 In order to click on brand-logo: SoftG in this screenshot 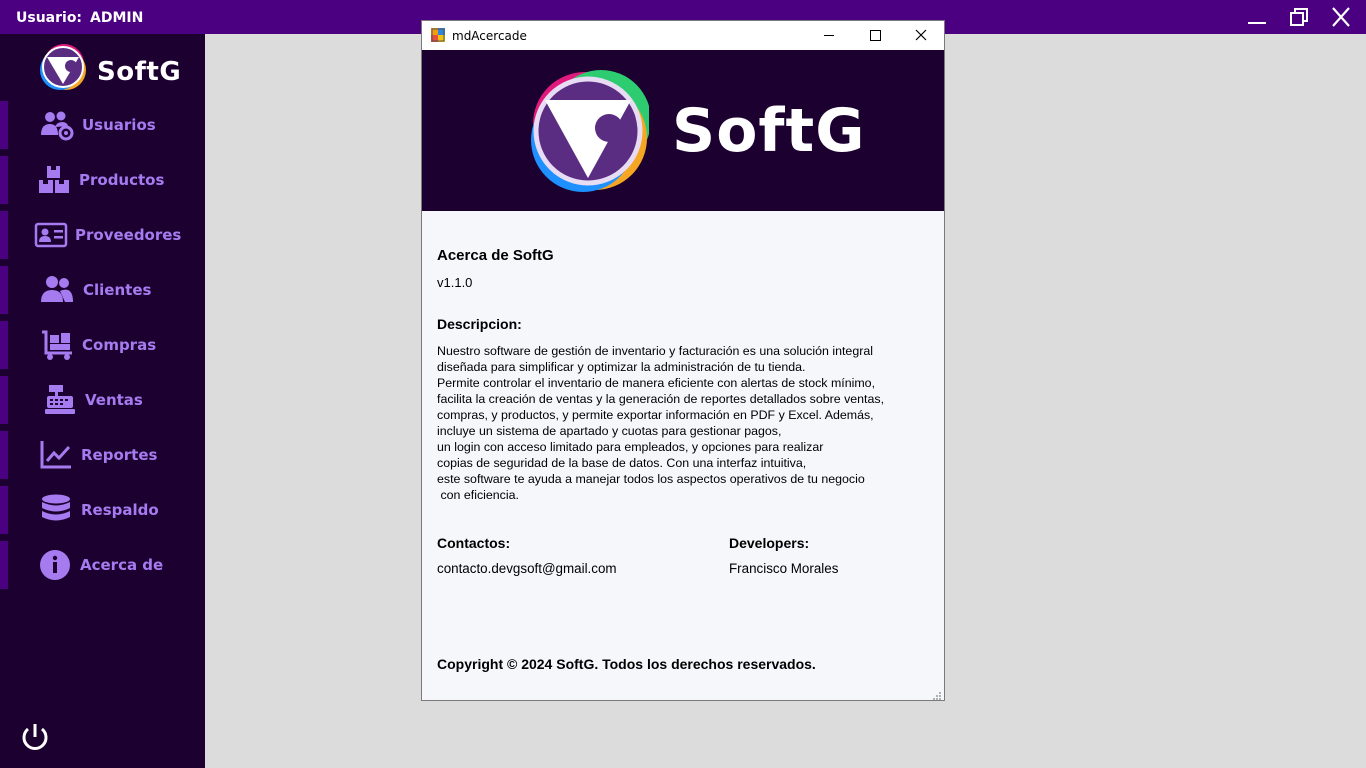, I will do `click(110, 67)`.